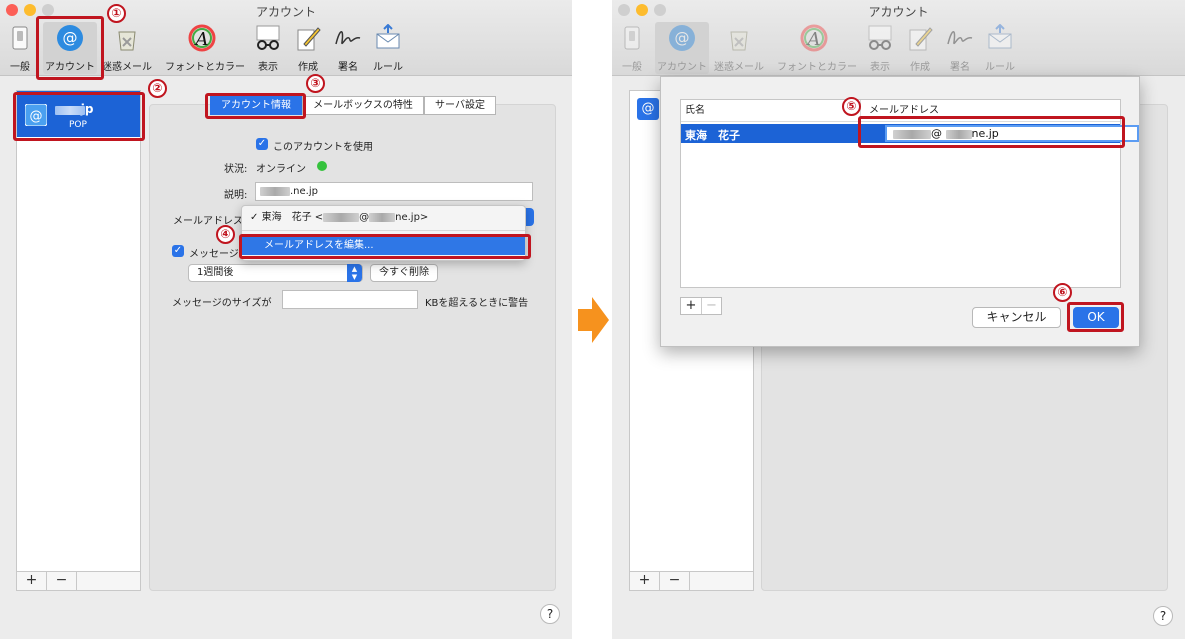  I want to click on column-header-name: 氏名, so click(771, 111).